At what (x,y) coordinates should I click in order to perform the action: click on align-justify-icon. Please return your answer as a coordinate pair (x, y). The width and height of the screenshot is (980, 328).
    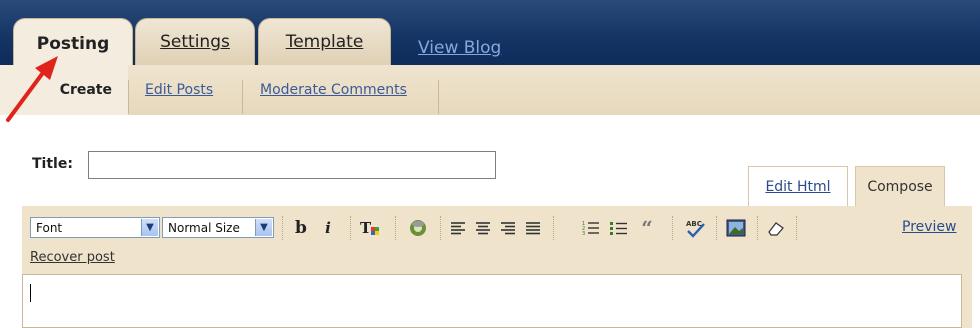
    Looking at the image, I should click on (533, 228).